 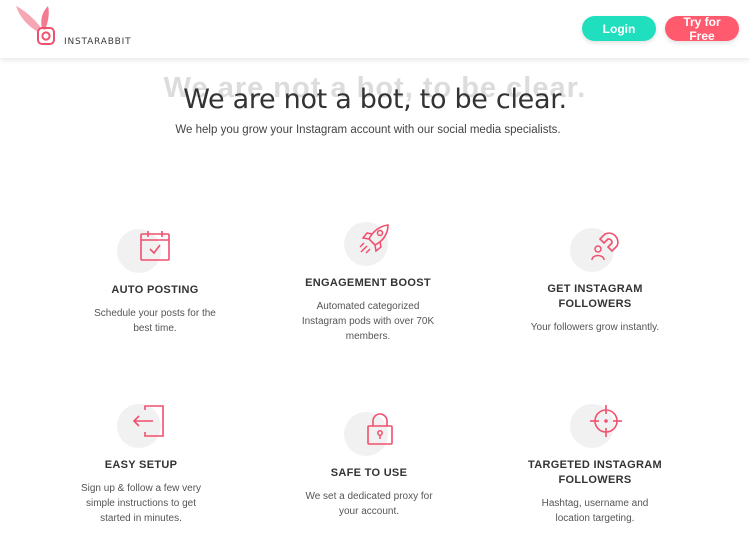 I want to click on magnet-user-icon, so click(x=605, y=246).